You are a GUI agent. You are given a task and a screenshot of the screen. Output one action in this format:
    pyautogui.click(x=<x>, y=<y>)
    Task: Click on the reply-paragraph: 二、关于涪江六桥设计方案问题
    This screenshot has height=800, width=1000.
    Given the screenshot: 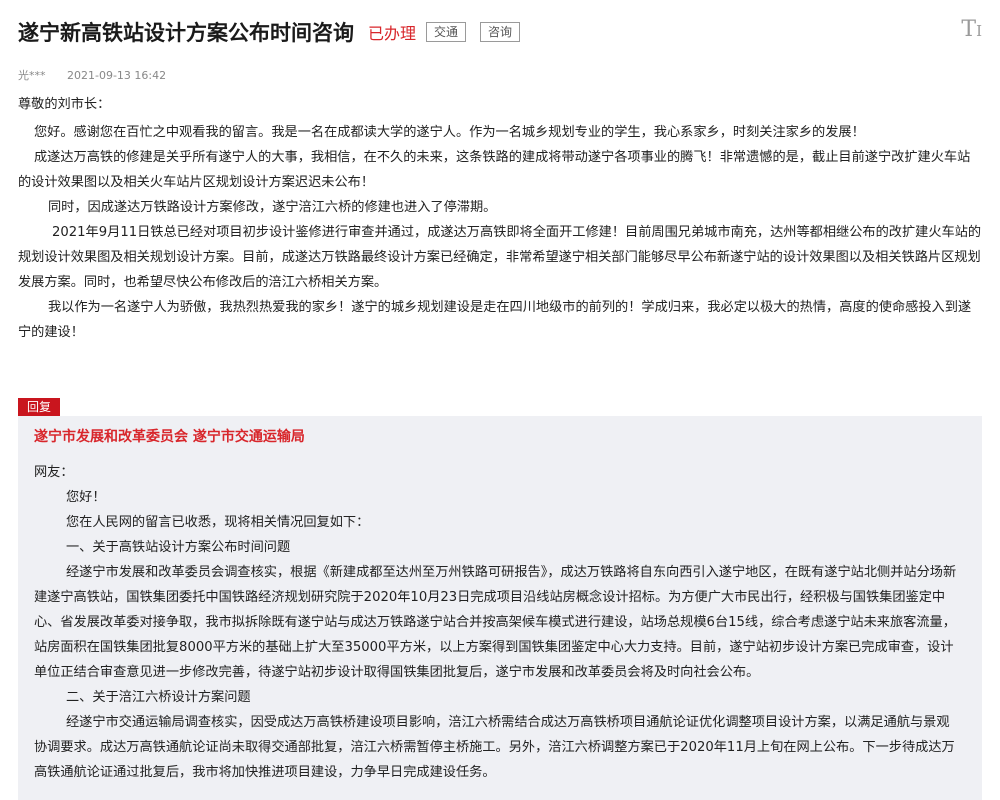 What is the action you would take?
    pyautogui.click(x=158, y=697)
    